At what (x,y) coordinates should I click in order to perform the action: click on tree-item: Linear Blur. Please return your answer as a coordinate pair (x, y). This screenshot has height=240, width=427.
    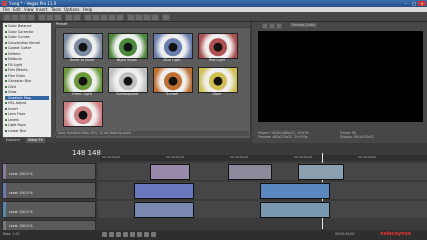
    Looking at the image, I should click on (15, 131).